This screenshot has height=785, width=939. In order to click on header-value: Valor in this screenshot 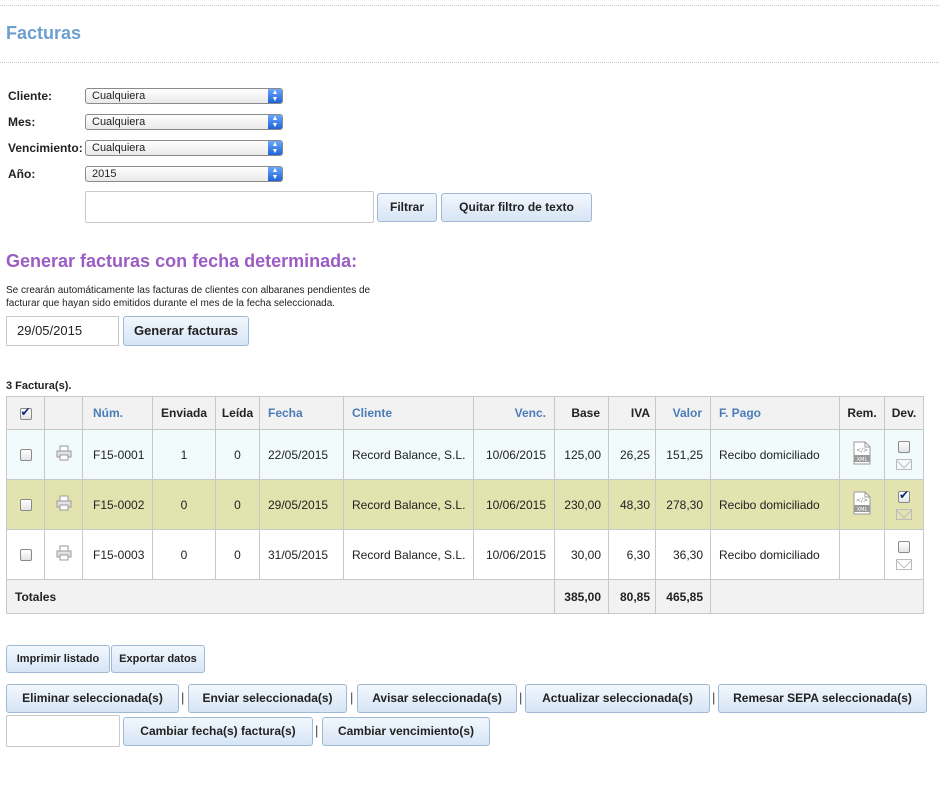, I will do `click(683, 413)`.